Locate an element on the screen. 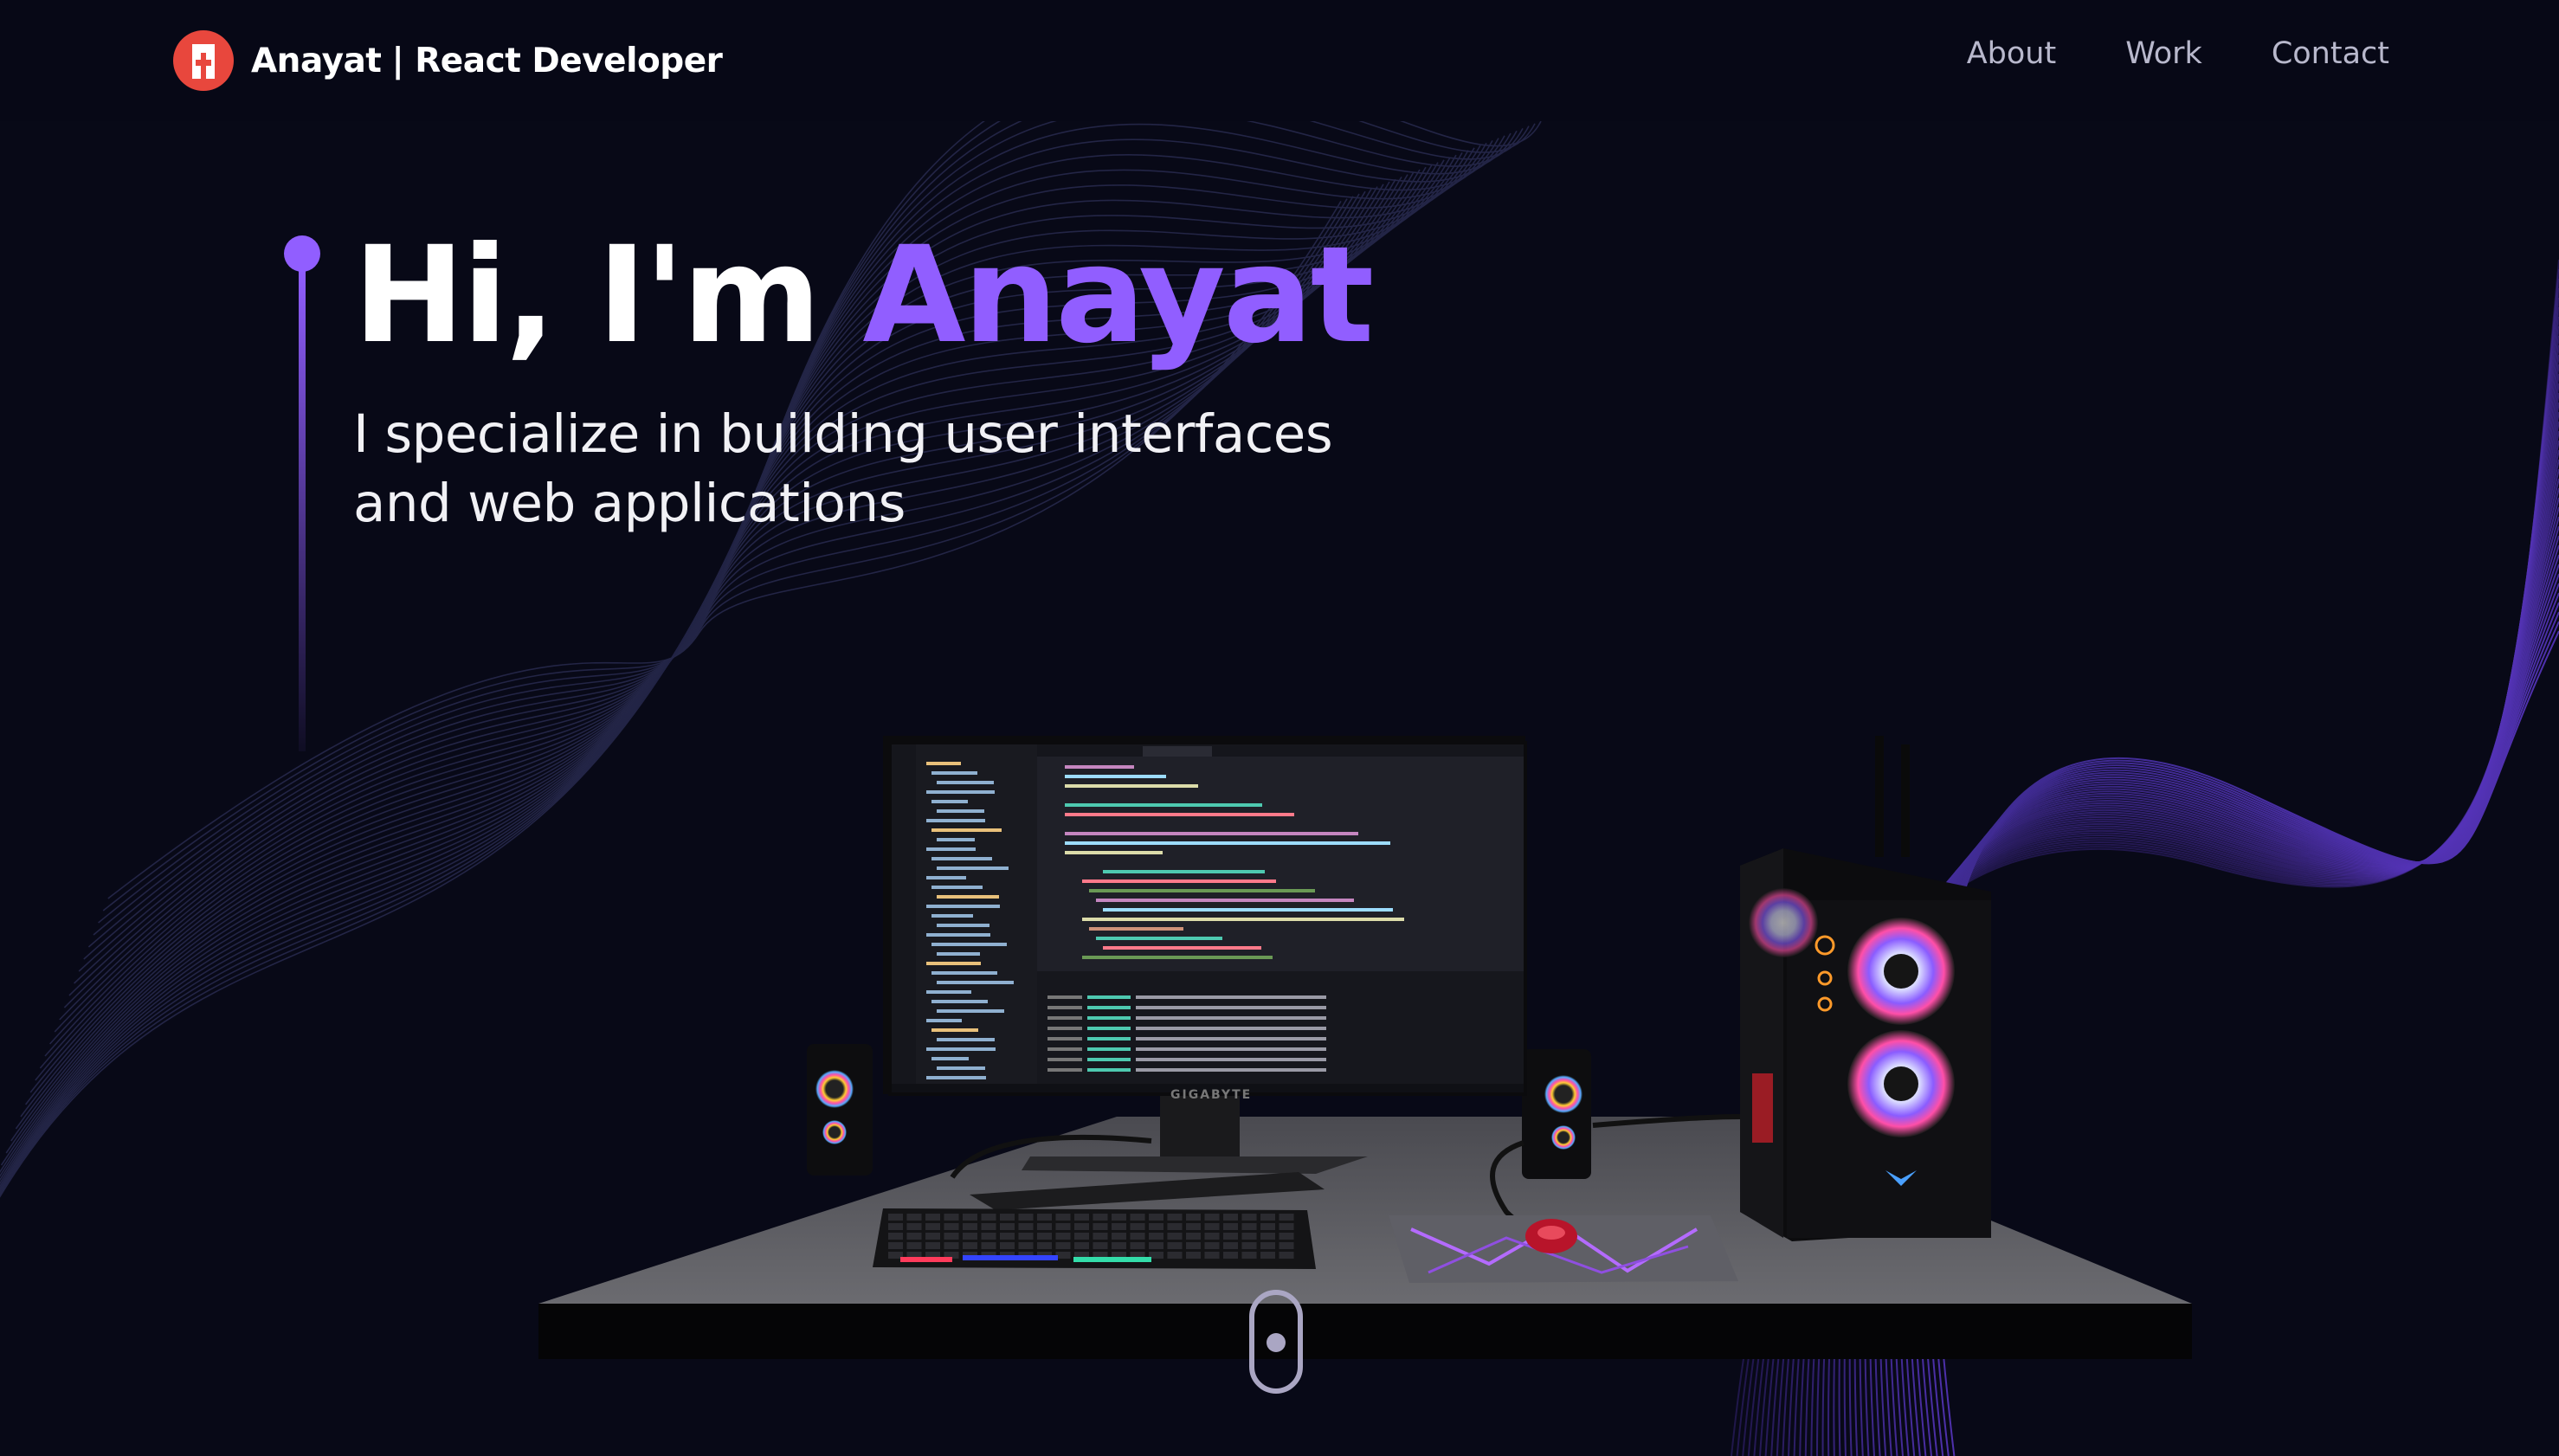 The height and width of the screenshot is (1456, 2559). hero-name: Anayat is located at coordinates (1118, 295).